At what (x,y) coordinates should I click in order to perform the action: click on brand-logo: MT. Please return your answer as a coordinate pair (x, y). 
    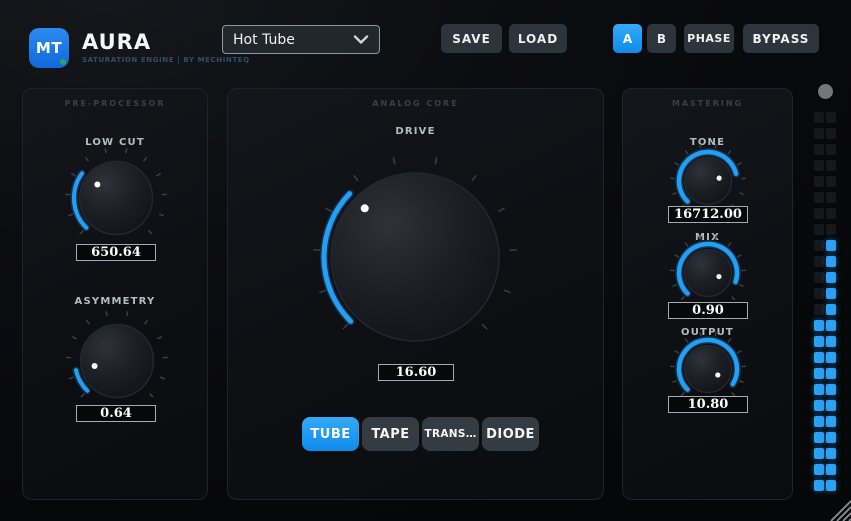
    Looking at the image, I should click on (49, 48).